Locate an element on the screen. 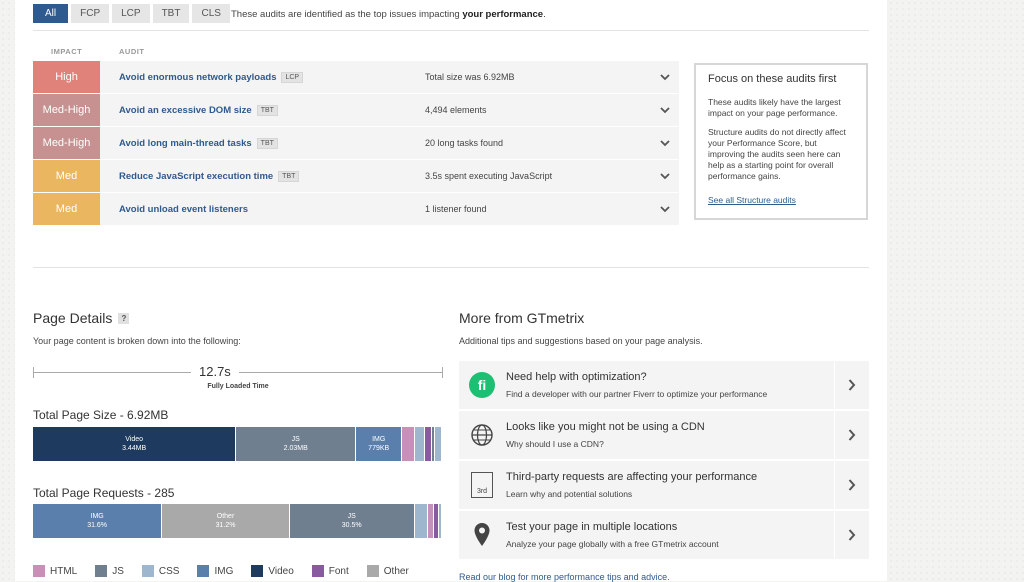 The width and height of the screenshot is (1024, 582). page-requests-bar: IMG 31.6% Other 31.2% JS 30.5% is located at coordinates (237, 521).